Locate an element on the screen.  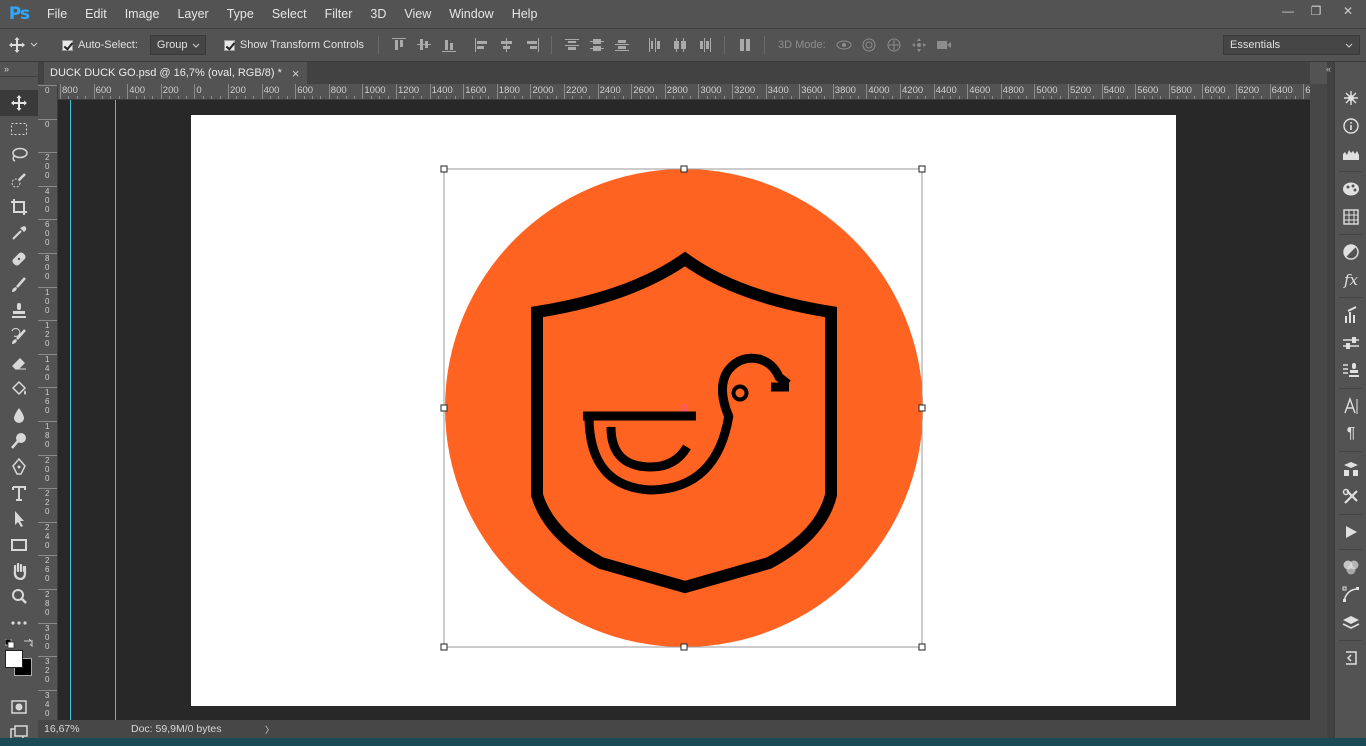
pen-tool-icon is located at coordinates (19, 467).